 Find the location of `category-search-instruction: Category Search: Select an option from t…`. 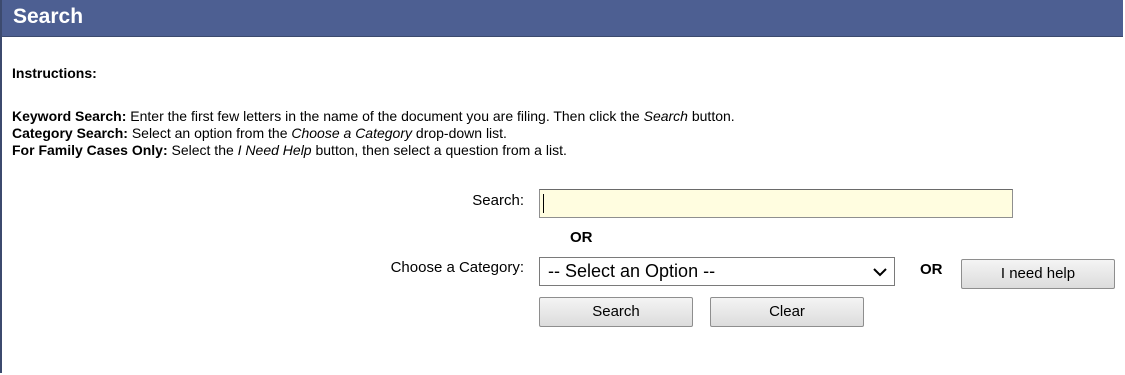

category-search-instruction: Category Search: Select an option from t… is located at coordinates (259, 133).